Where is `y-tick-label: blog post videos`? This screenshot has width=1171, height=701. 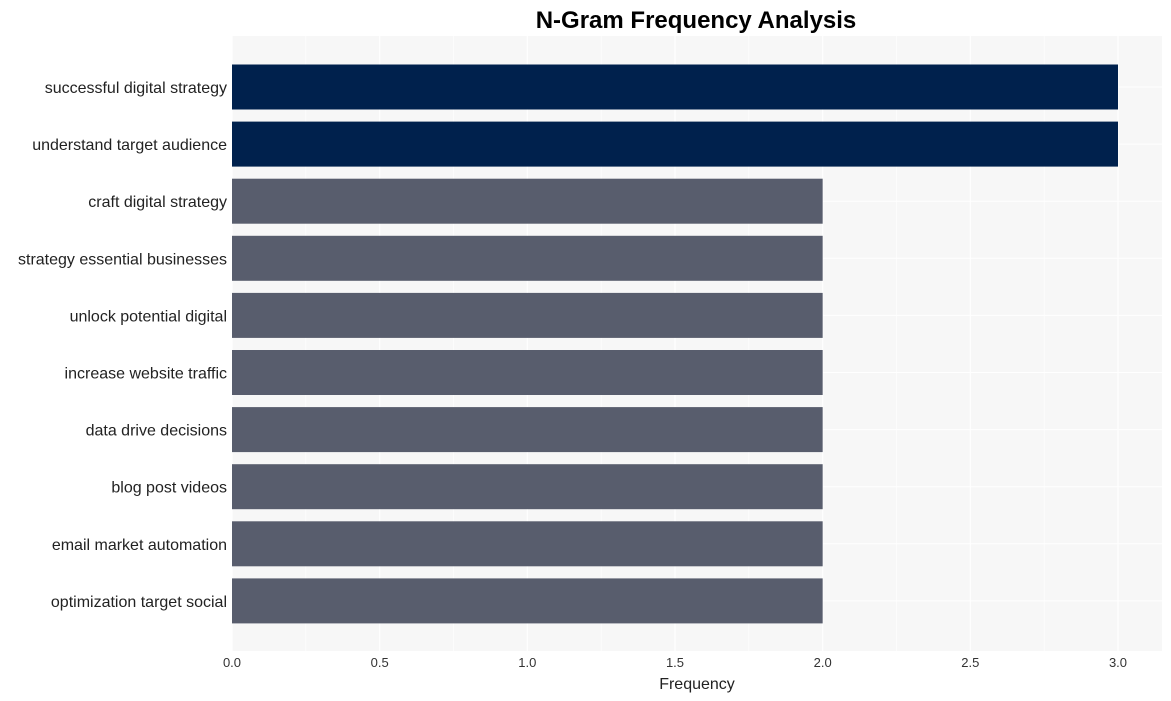 y-tick-label: blog post videos is located at coordinates (169, 488).